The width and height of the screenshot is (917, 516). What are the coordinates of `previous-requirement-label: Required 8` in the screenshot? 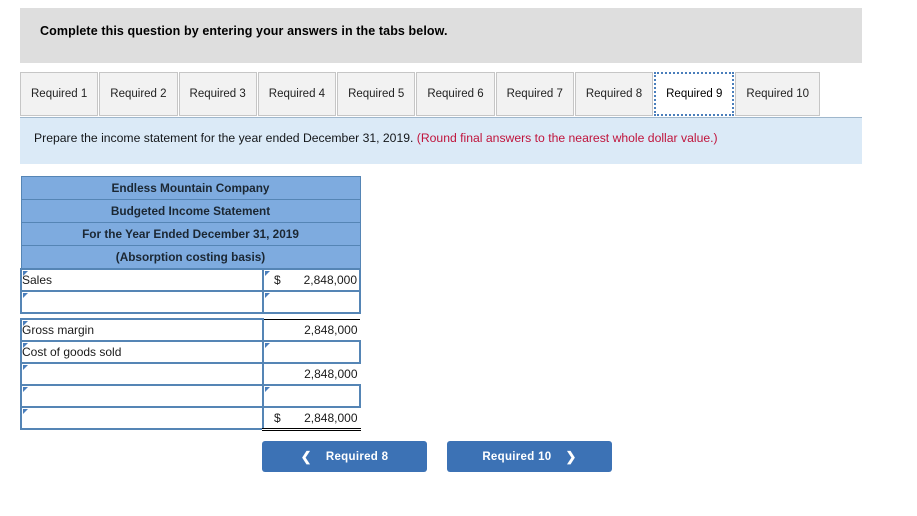 It's located at (357, 456).